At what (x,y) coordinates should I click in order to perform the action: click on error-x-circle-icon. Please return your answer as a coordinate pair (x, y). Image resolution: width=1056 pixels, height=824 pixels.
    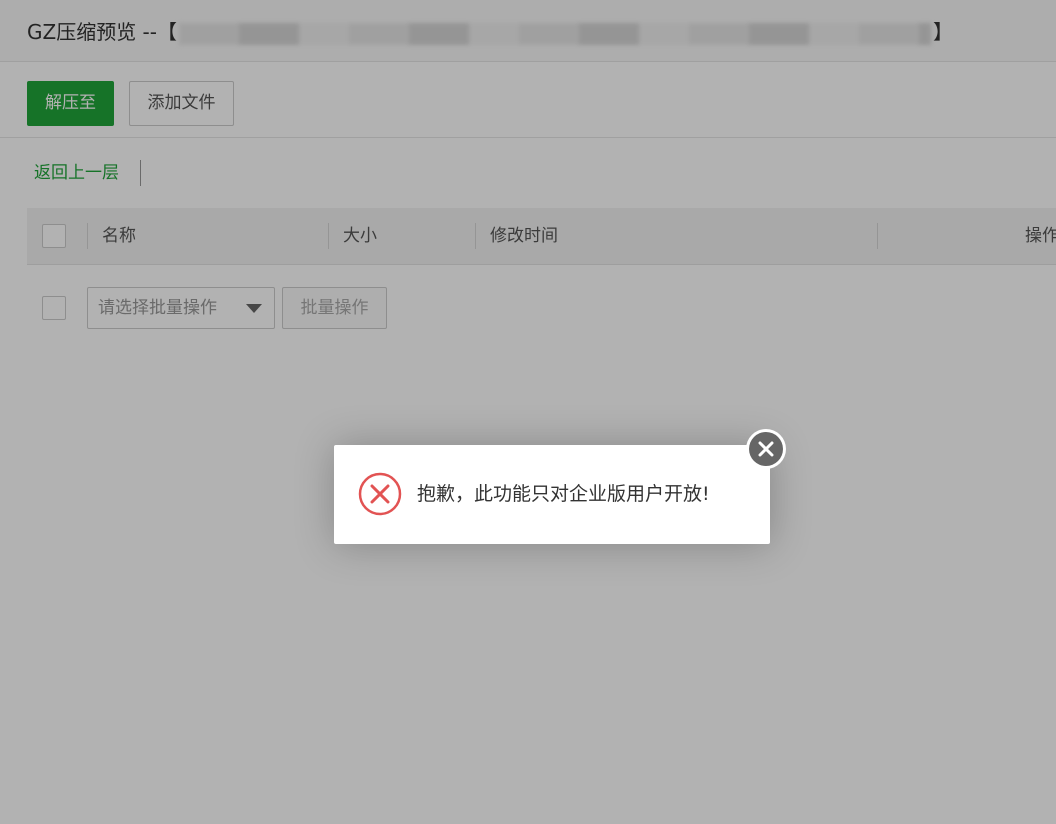
    Looking at the image, I should click on (380, 494).